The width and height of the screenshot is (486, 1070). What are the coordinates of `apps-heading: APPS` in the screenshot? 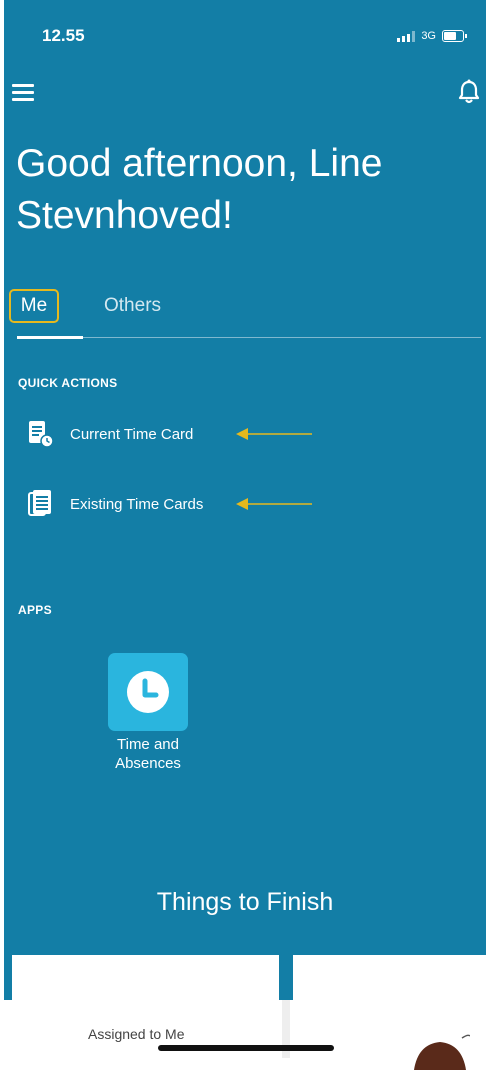 It's located at (35, 610).